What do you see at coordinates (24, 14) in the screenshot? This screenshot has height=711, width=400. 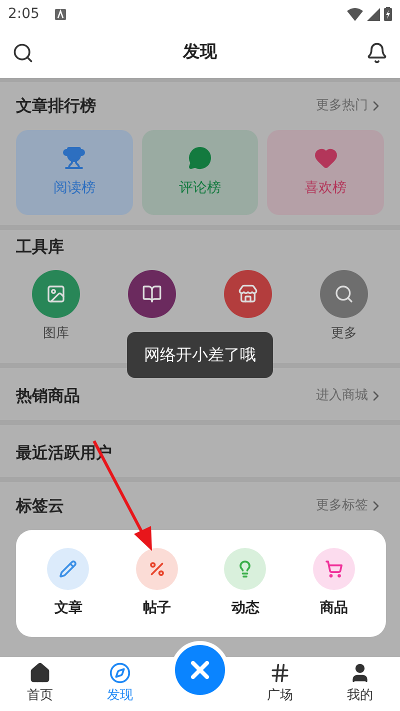 I see `status-time: 2:05` at bounding box center [24, 14].